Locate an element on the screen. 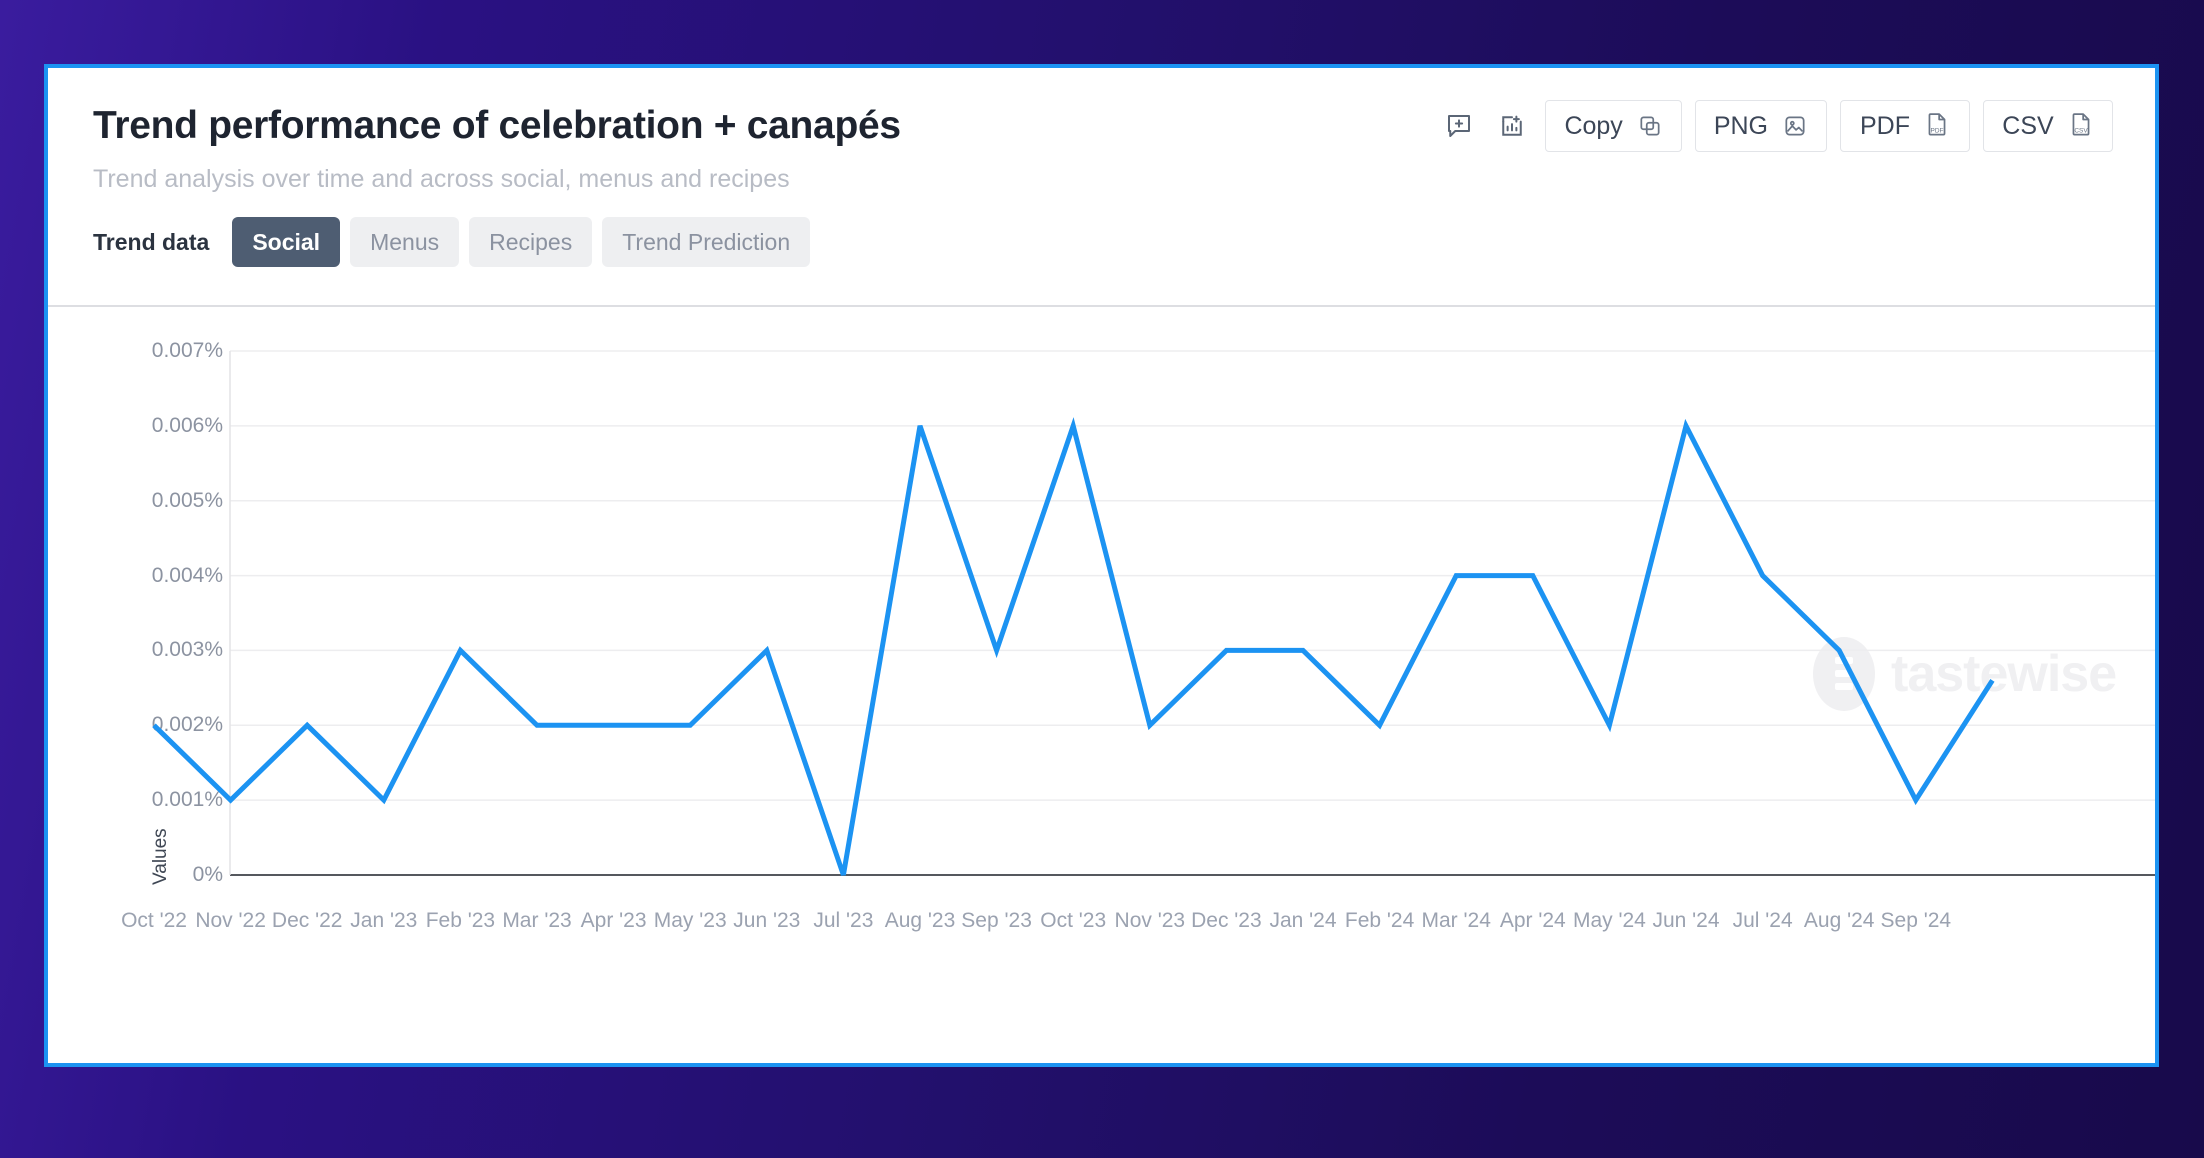  tab-social: Social is located at coordinates (286, 242).